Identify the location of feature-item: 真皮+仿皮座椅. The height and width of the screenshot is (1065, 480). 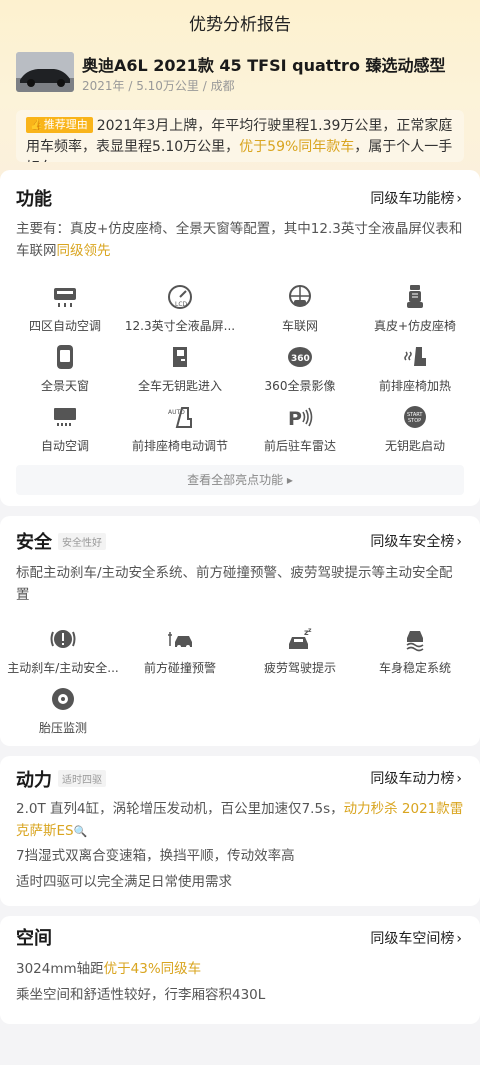
(415, 309).